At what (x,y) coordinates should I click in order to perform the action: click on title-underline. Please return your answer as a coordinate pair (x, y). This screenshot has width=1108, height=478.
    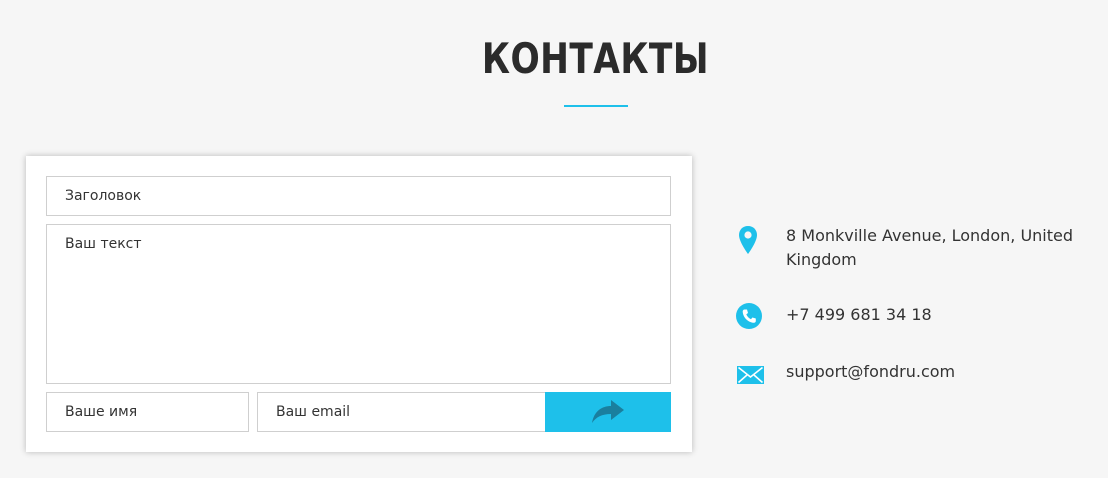
    Looking at the image, I should click on (596, 106).